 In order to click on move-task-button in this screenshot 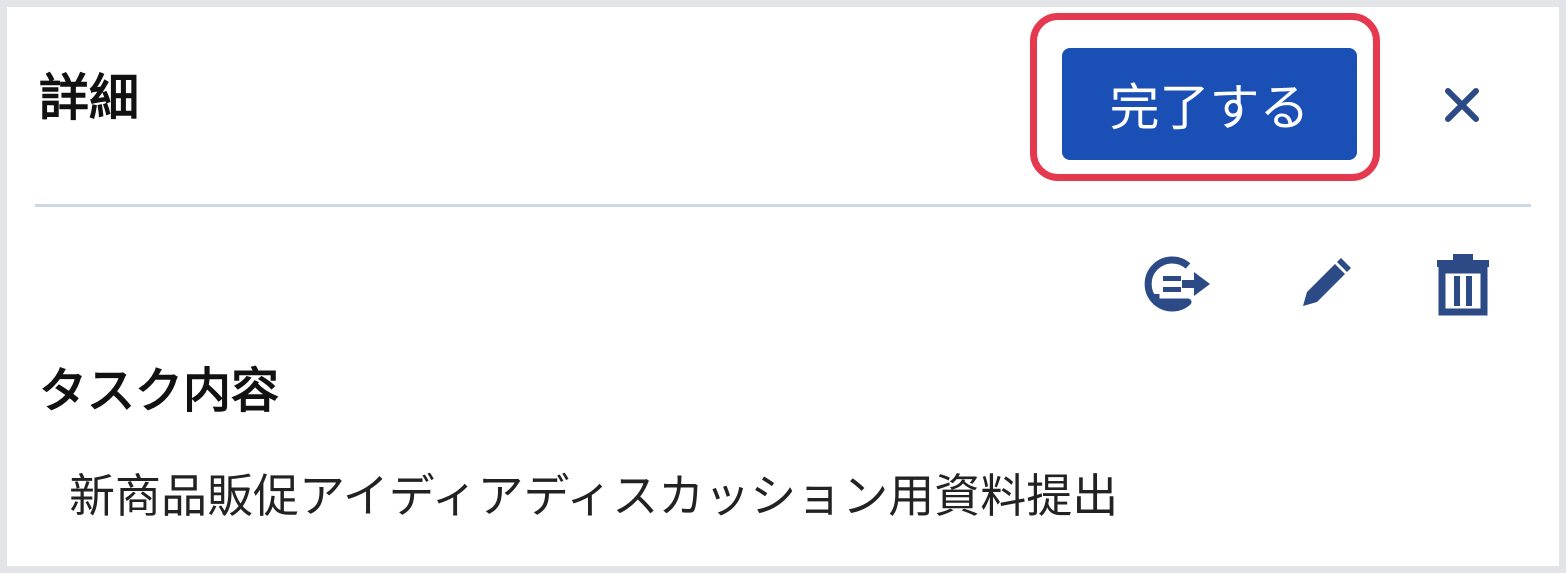, I will do `click(1180, 284)`.